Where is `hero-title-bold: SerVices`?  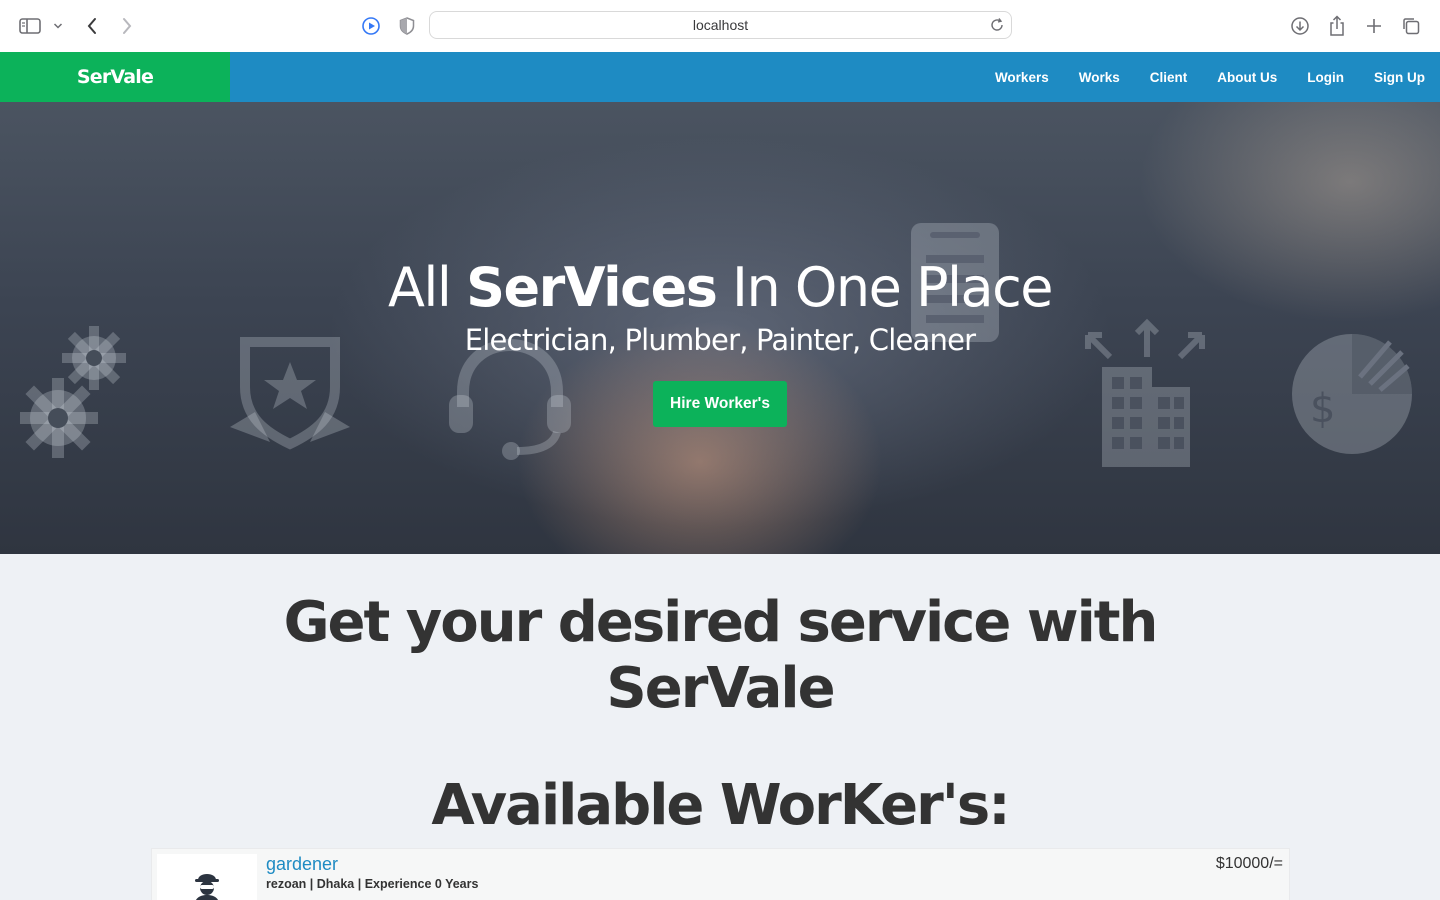 hero-title-bold: SerVices is located at coordinates (592, 287).